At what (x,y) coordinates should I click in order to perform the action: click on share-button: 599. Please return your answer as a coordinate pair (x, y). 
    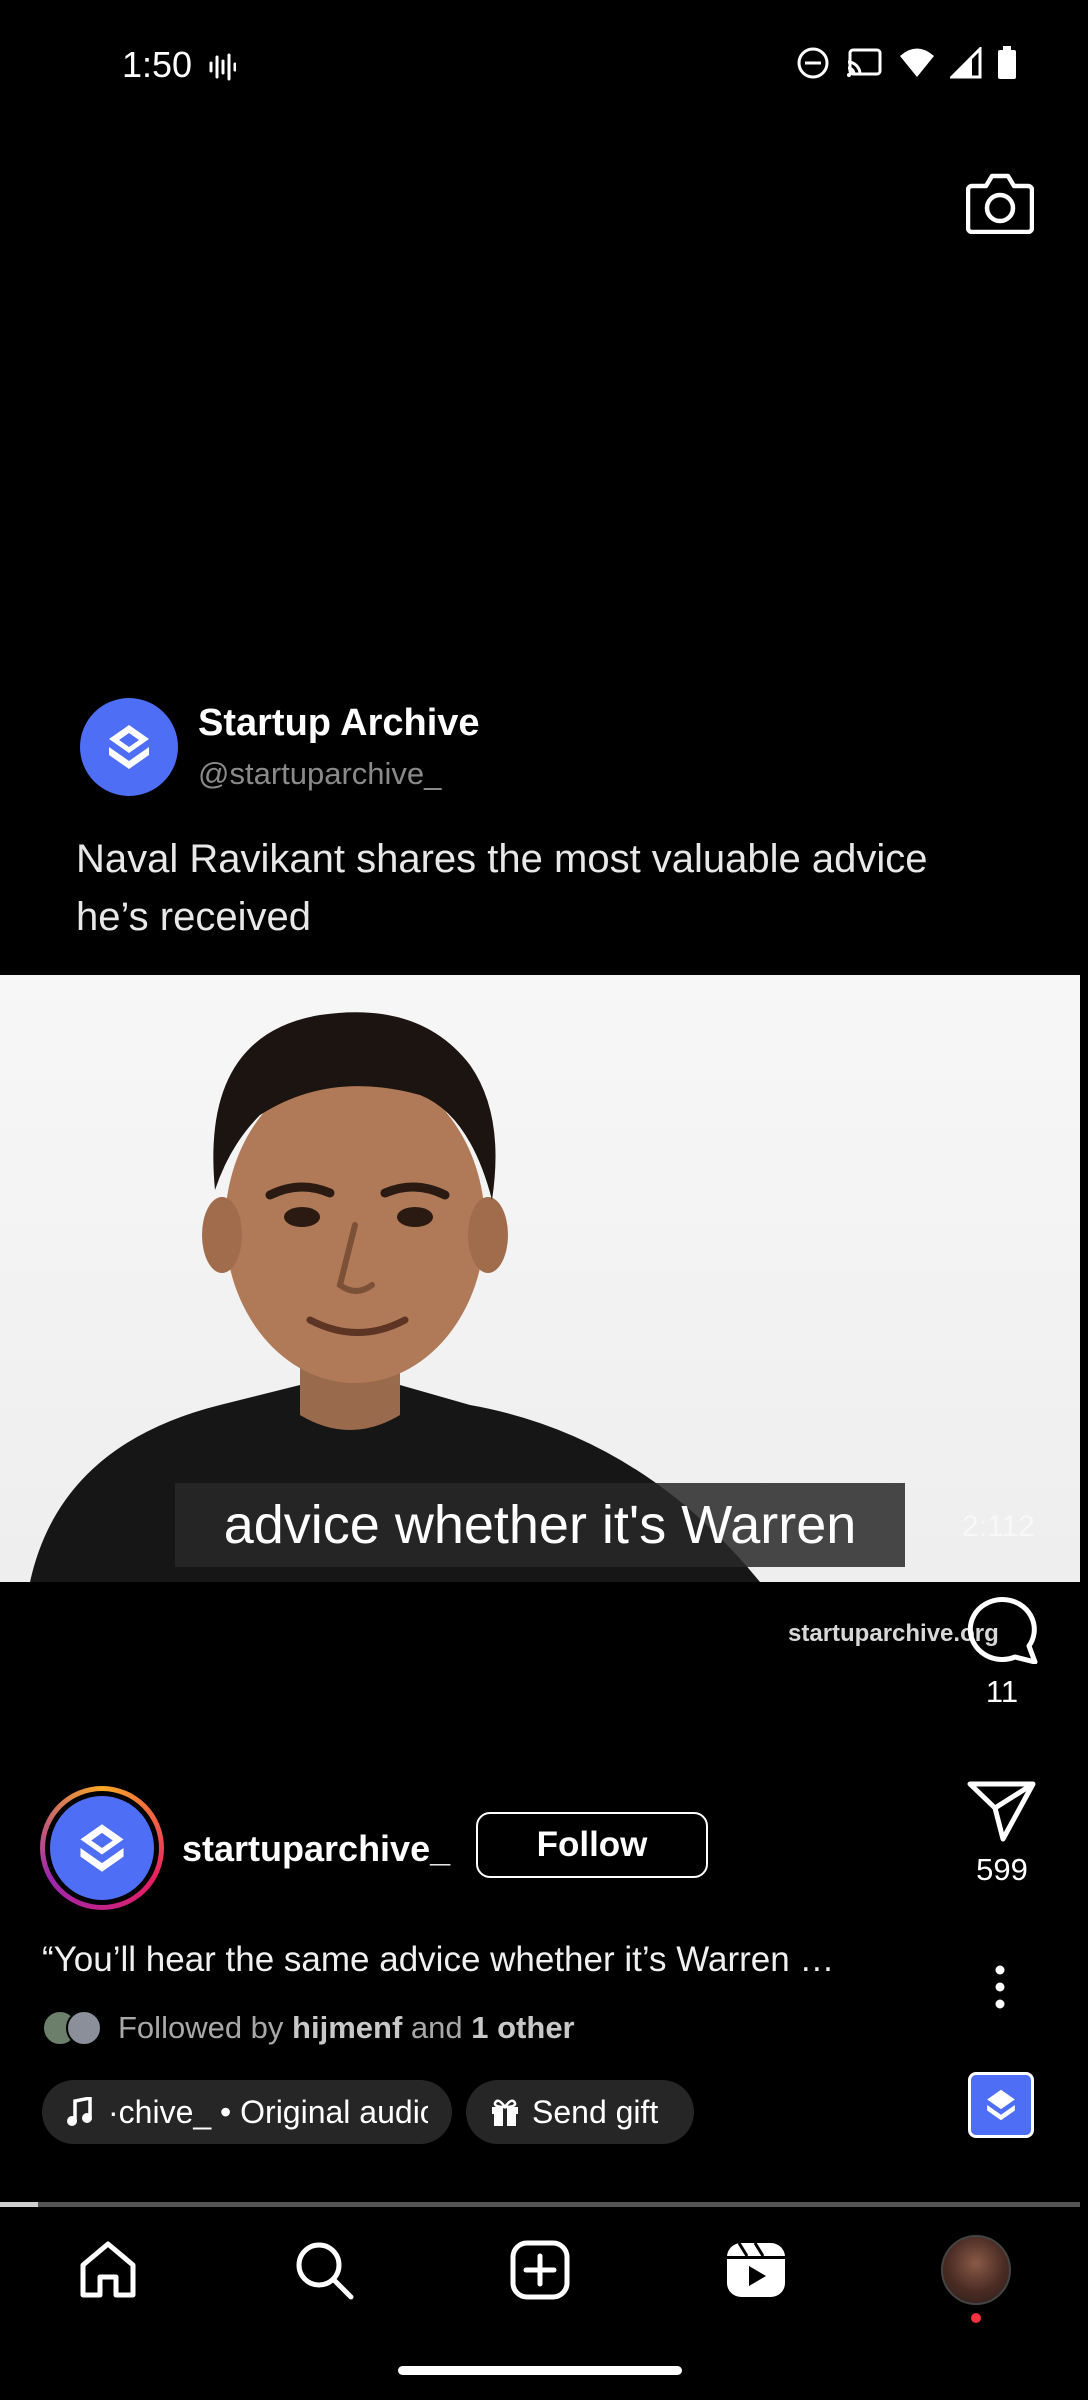
    Looking at the image, I should click on (1002, 1834).